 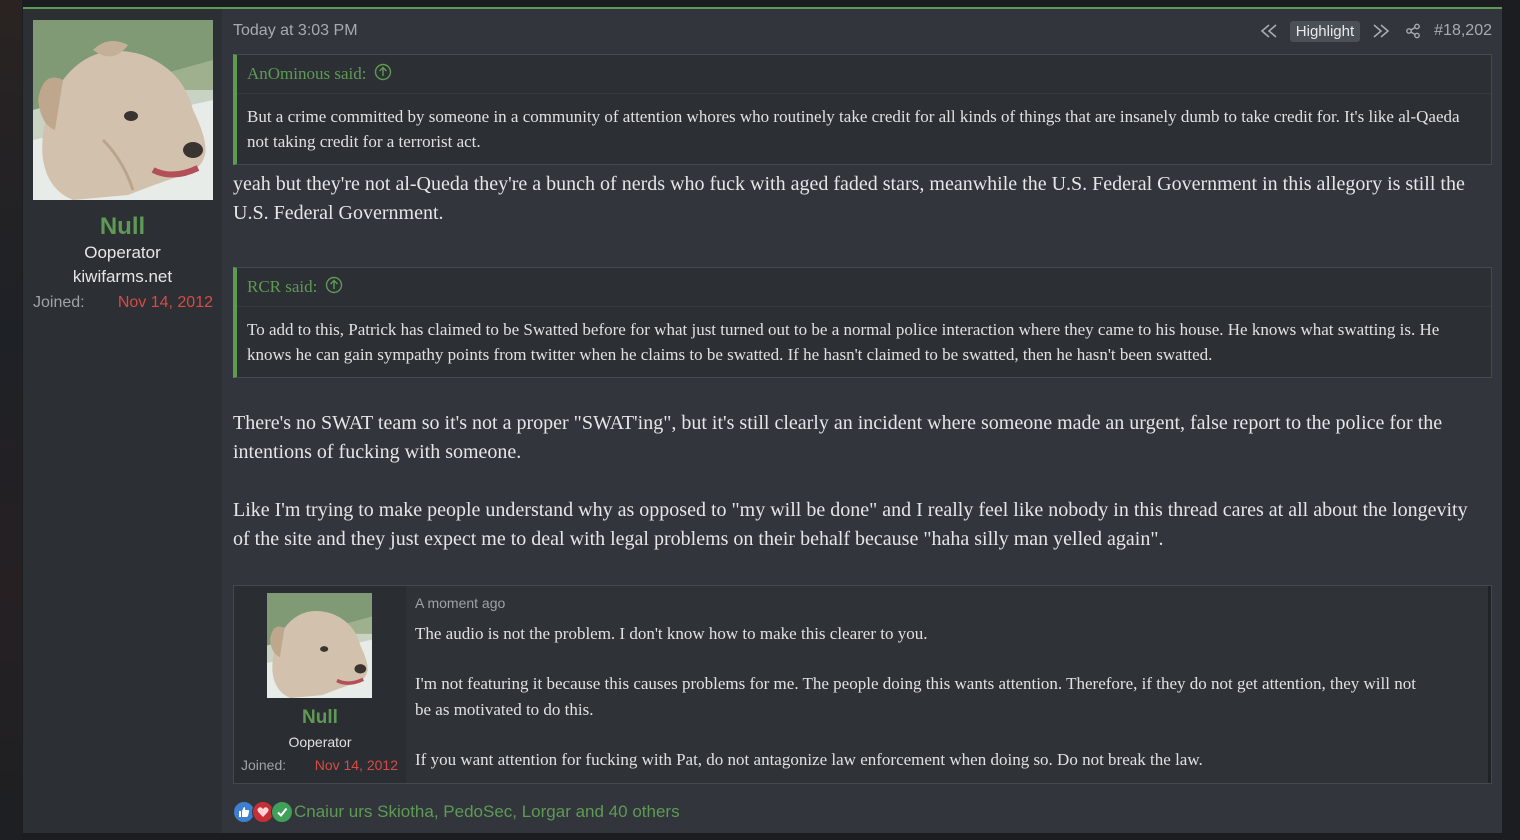 What do you see at coordinates (864, 287) in the screenshot?
I see `quote-header: RCR said:` at bounding box center [864, 287].